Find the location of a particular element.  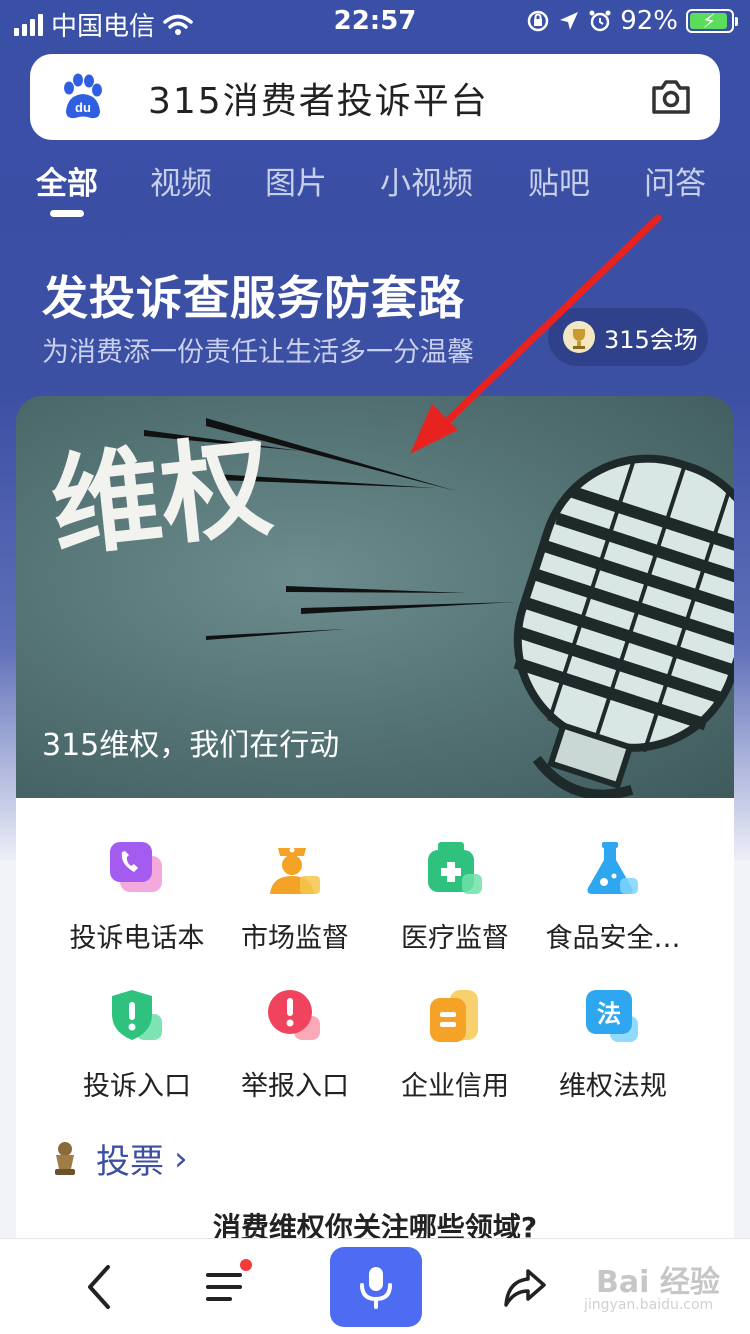

officer-icon is located at coordinates (295, 870).